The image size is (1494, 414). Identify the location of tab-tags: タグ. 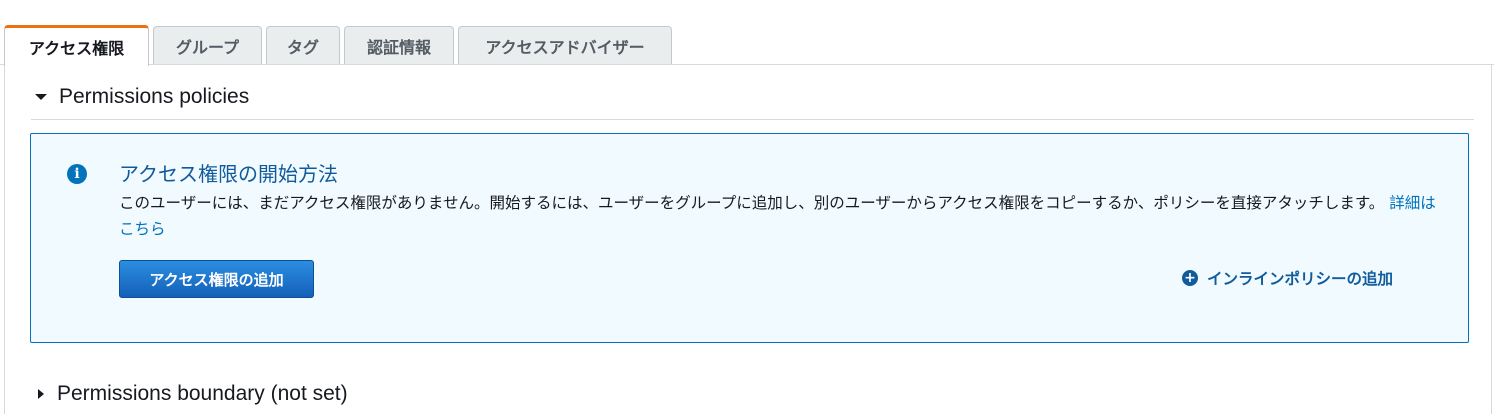
(303, 45).